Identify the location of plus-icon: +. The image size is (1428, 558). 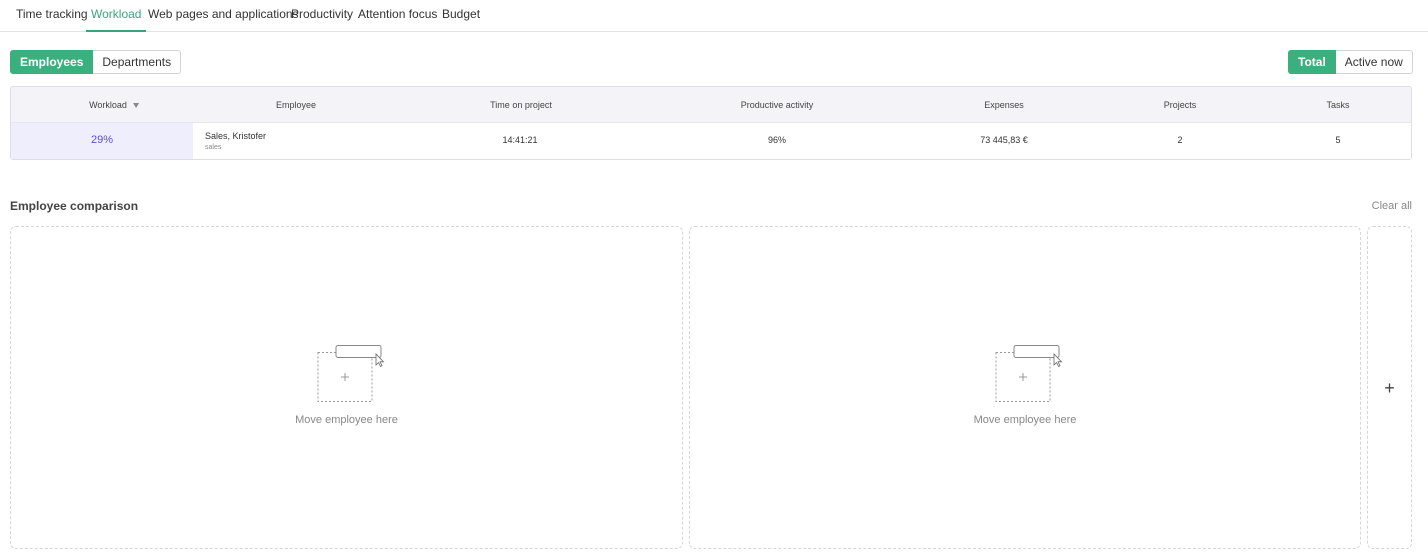
(1389, 387).